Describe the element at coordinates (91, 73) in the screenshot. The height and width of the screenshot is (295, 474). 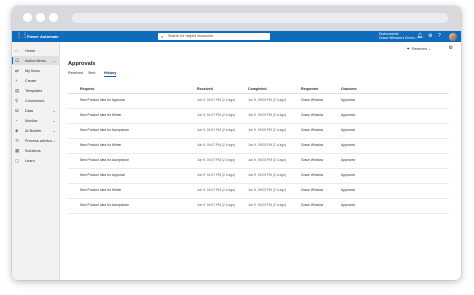
I see `tab-sent: Sent` at that location.